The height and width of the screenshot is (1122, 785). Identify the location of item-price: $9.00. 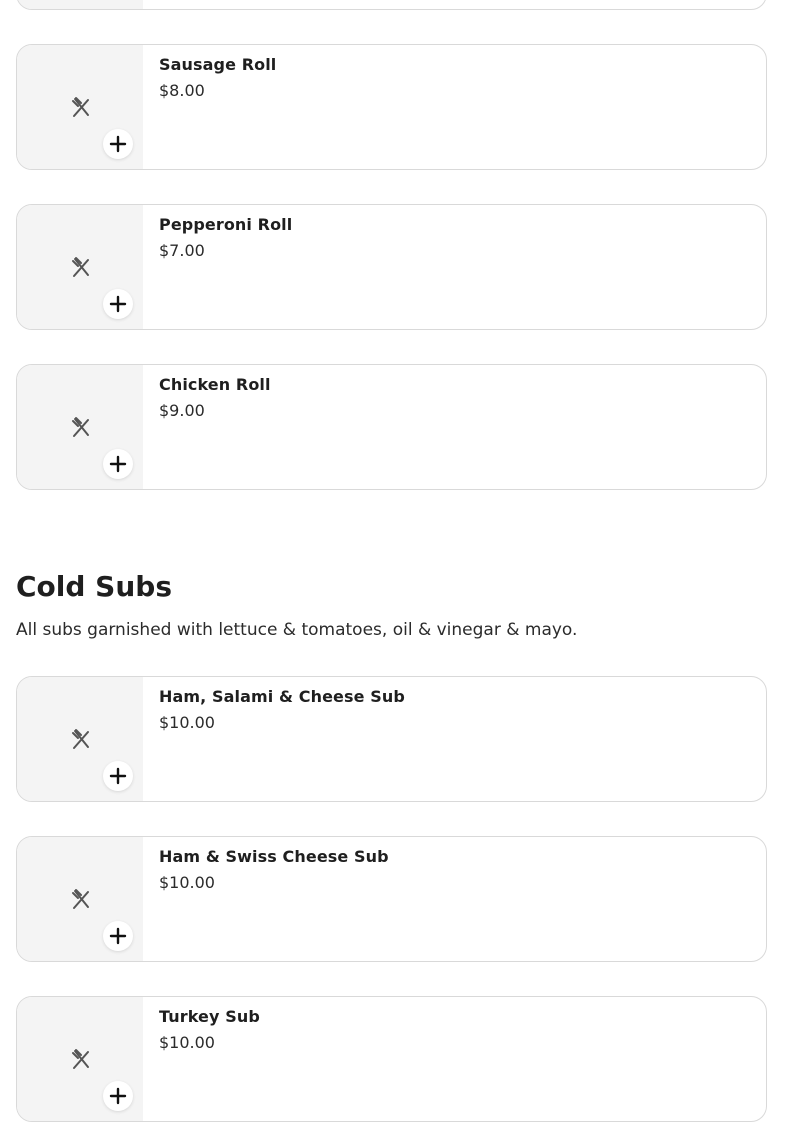
(182, 410).